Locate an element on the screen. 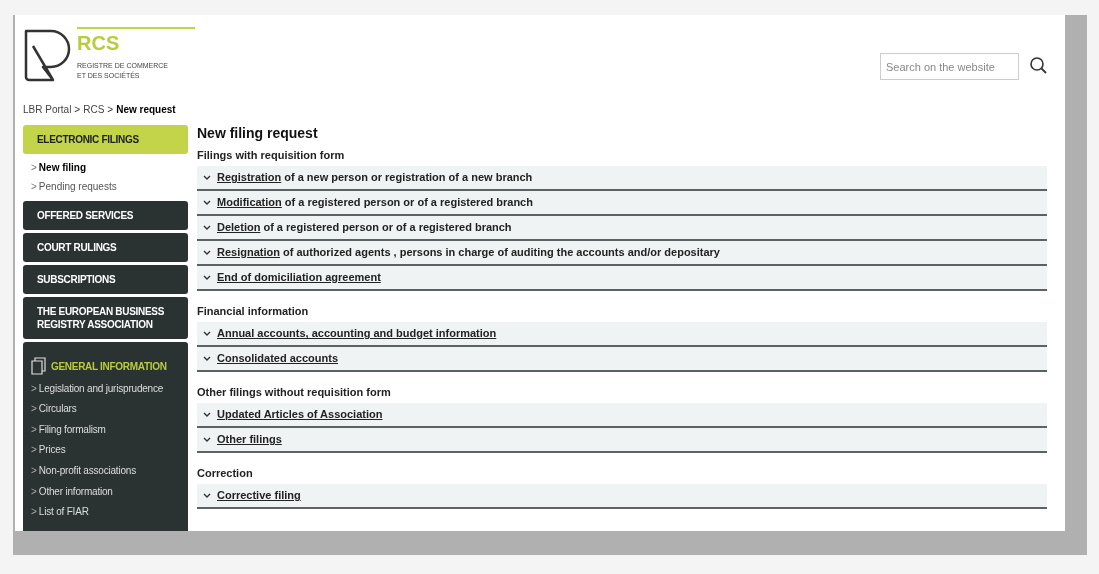  accordion-link: Consolidated accounts is located at coordinates (278, 358).